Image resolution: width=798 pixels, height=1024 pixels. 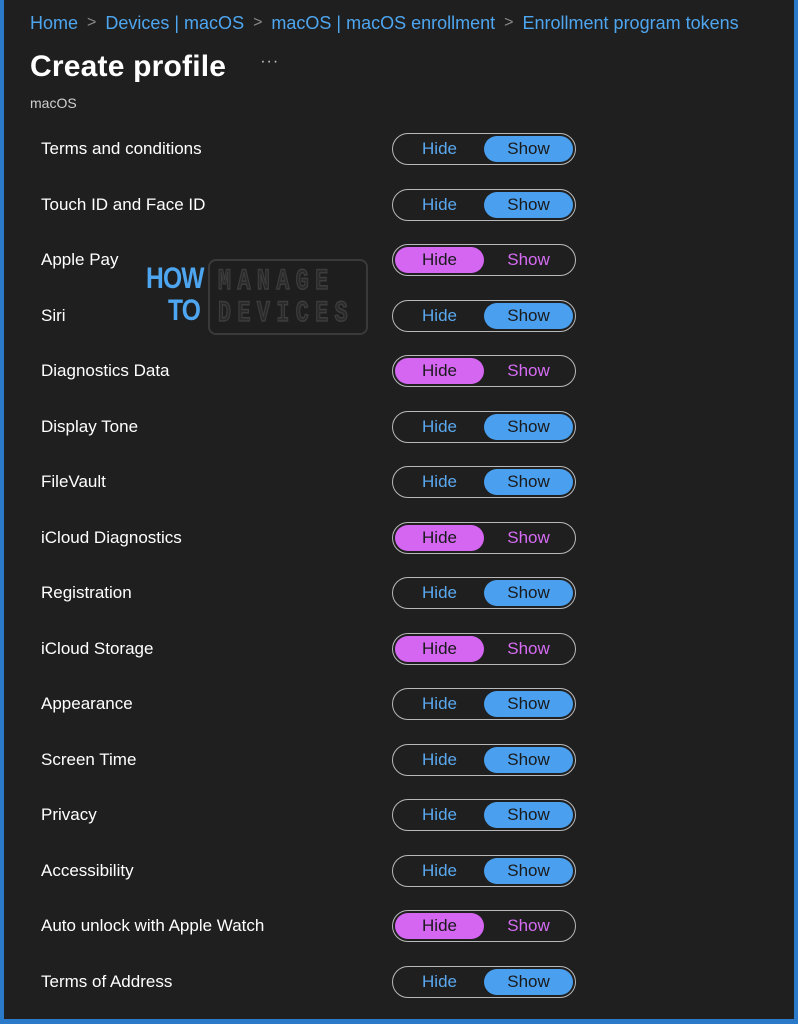 I want to click on hide-show-toggle-icloud-storage: Hide Show, so click(x=484, y=648).